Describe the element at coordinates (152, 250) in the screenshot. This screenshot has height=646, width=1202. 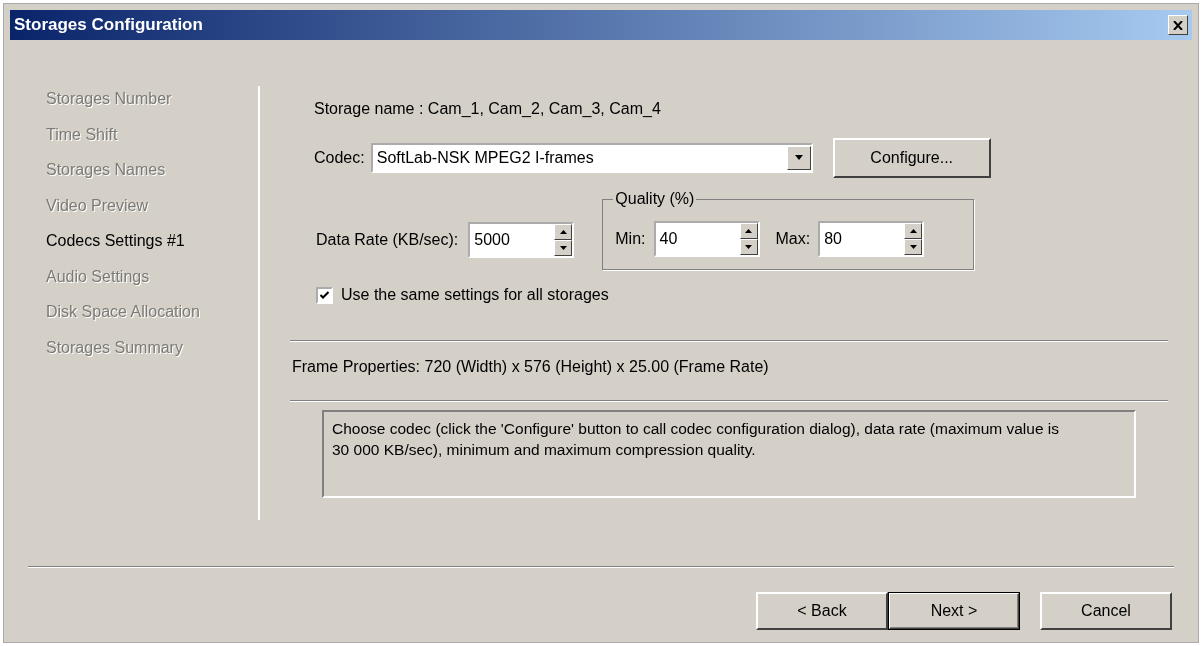
I see `wizard-step: Codecs Settings #1` at that location.